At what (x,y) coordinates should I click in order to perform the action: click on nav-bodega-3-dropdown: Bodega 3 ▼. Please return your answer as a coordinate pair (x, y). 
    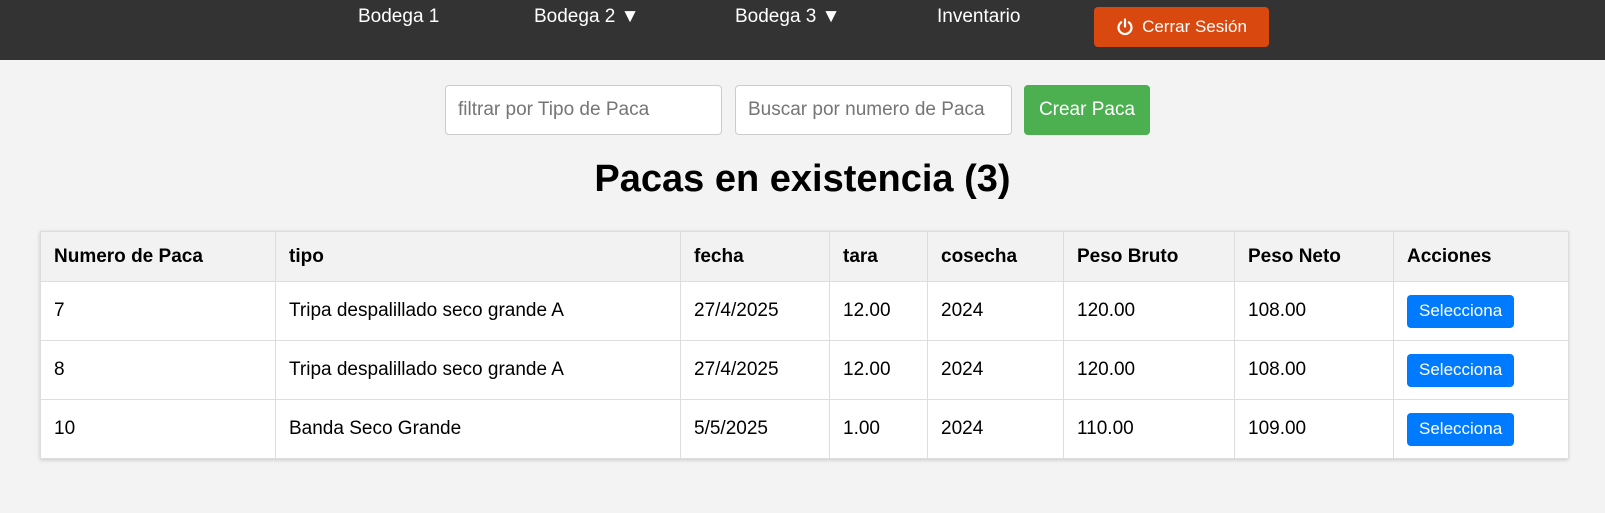
    Looking at the image, I should click on (787, 17).